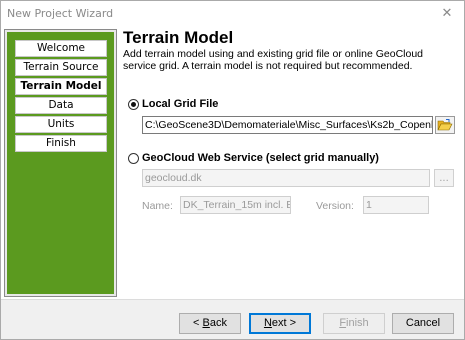  What do you see at coordinates (61, 124) in the screenshot?
I see `sidebar-item-units: Units` at bounding box center [61, 124].